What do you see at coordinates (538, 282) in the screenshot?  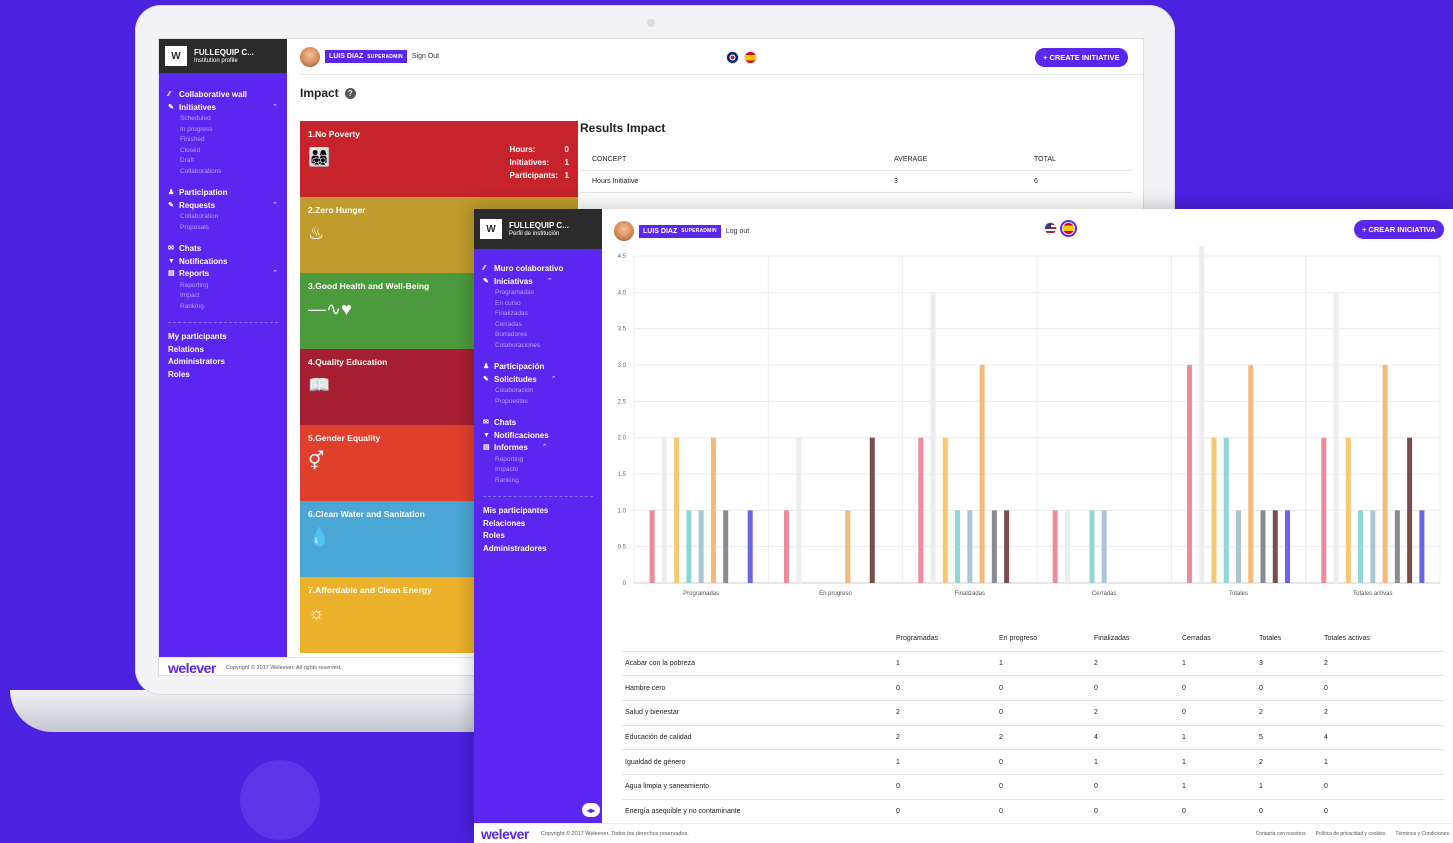 I see `sidebar-item-initiatives: ✎ Iniciativas ⌃` at bounding box center [538, 282].